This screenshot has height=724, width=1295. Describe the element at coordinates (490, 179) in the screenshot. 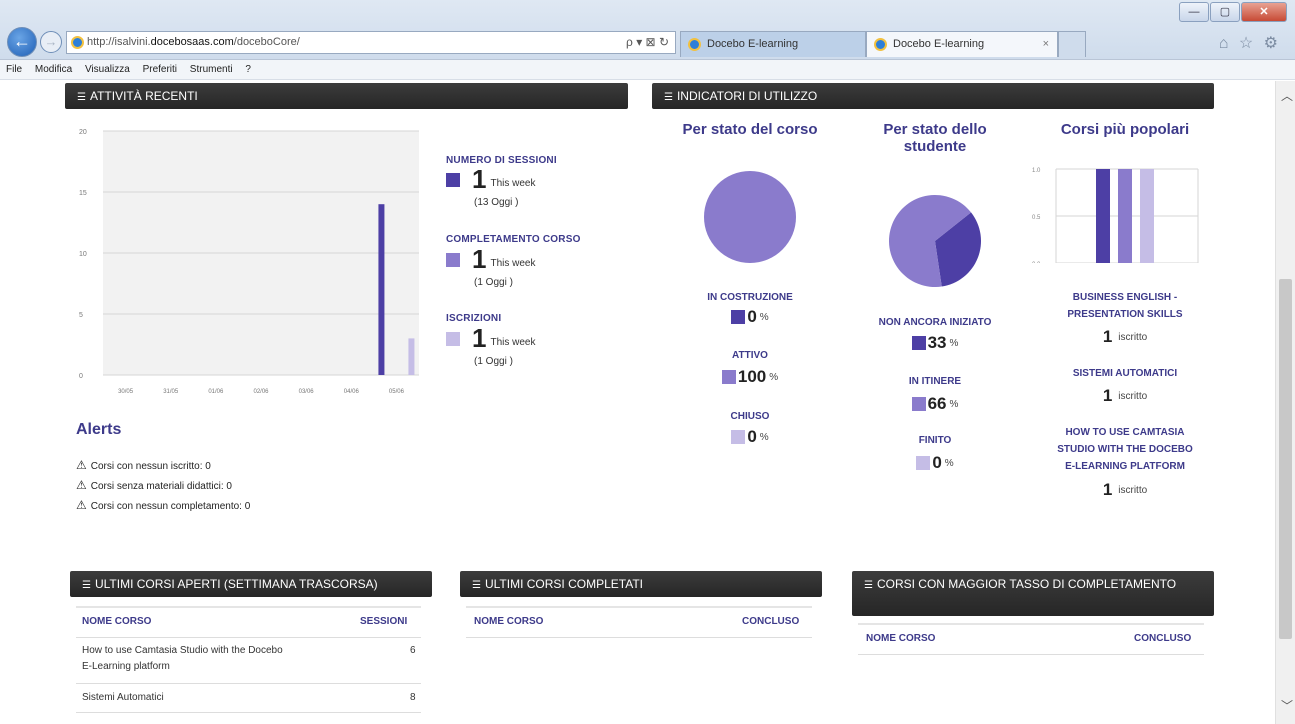

I see `legend-sessions: 1 This week` at that location.